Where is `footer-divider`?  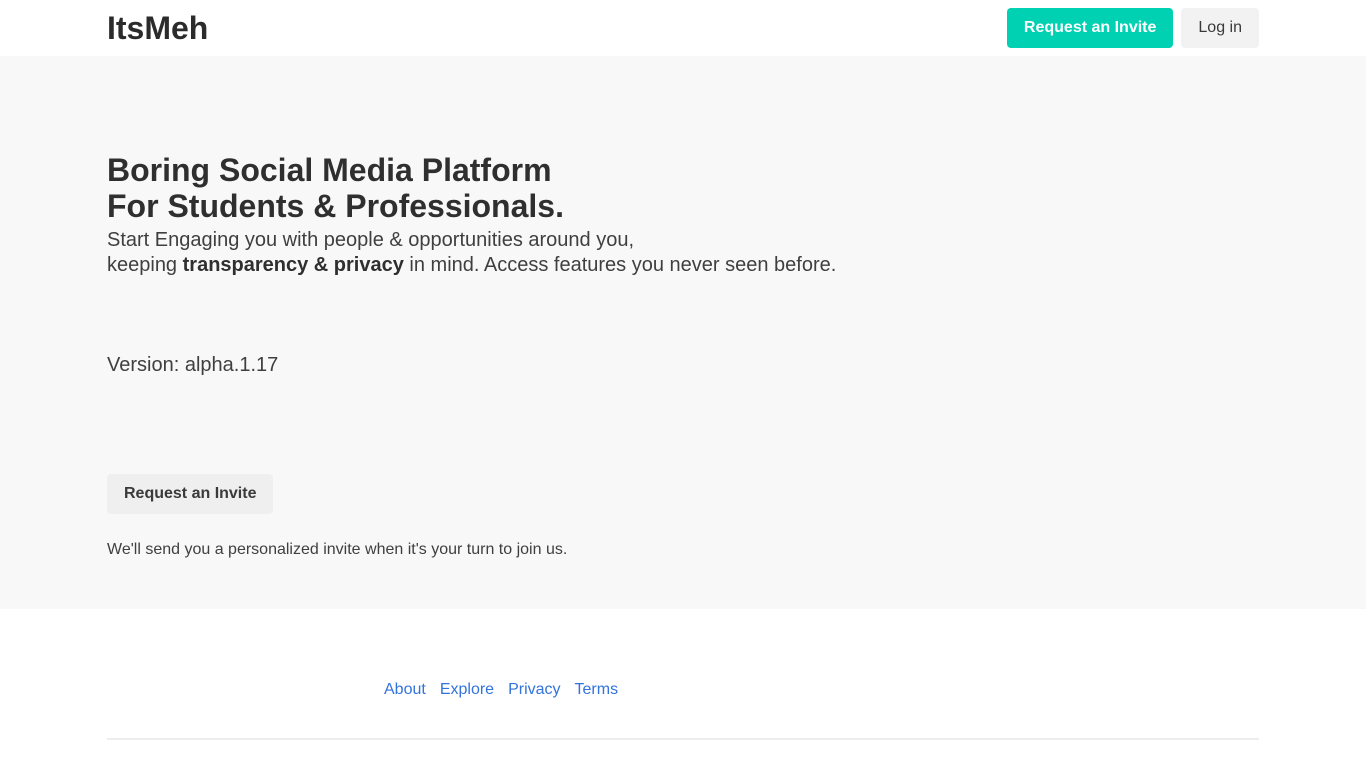 footer-divider is located at coordinates (683, 739).